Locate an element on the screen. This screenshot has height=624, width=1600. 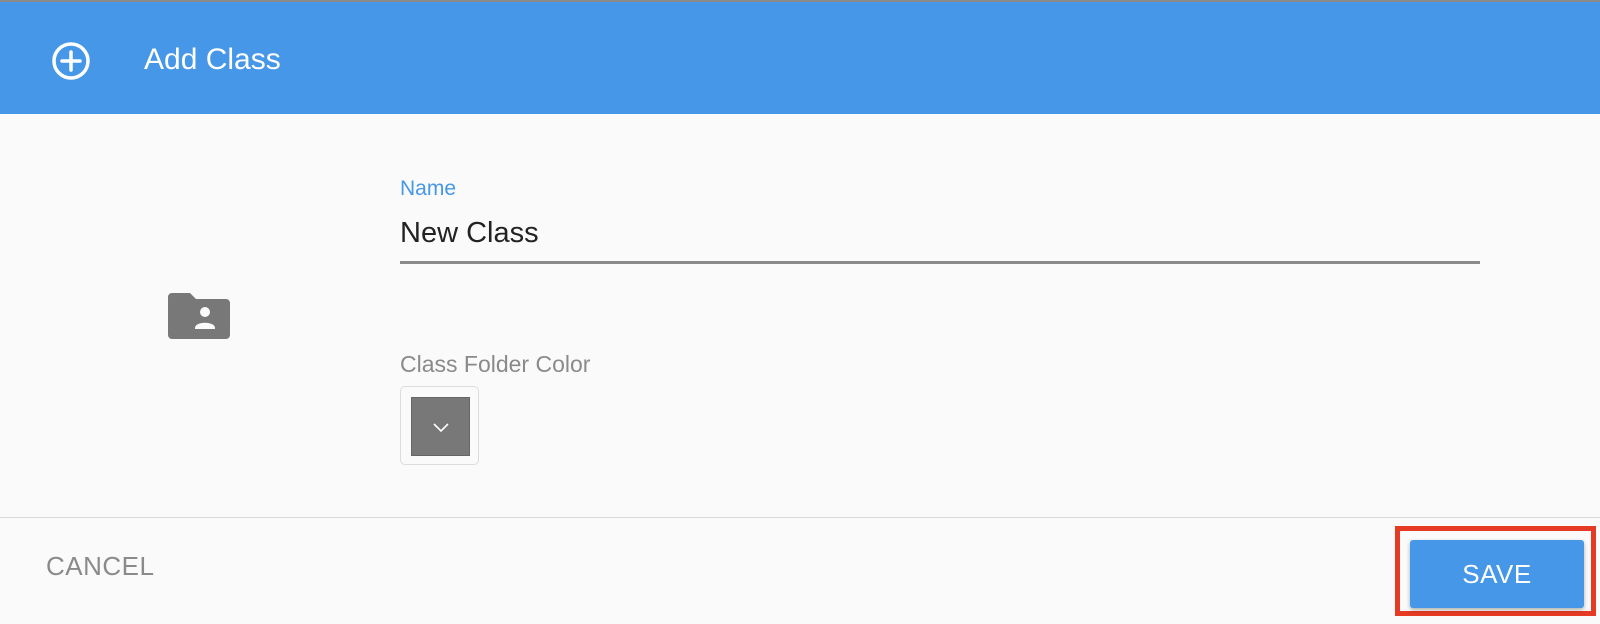
folder-shared-icon is located at coordinates (199, 316).